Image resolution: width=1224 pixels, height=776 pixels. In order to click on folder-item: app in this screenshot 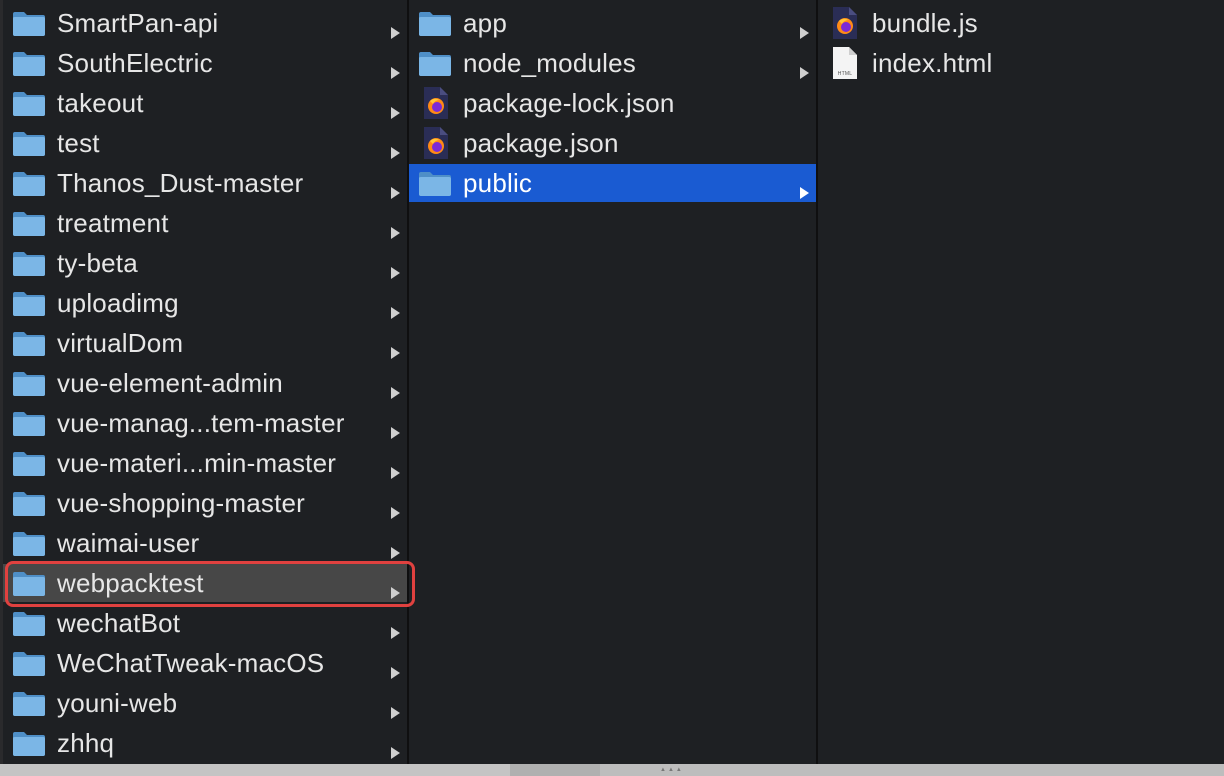, I will do `click(612, 23)`.